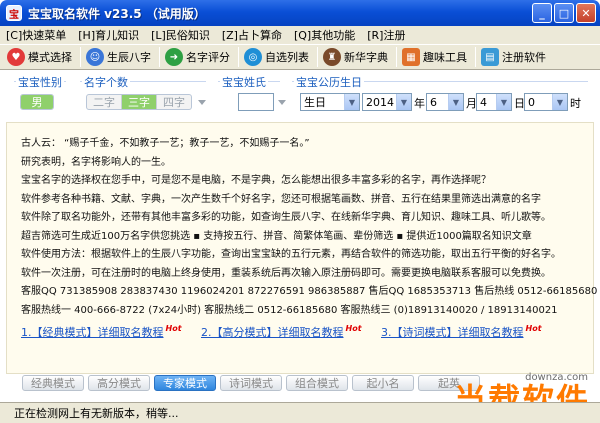  What do you see at coordinates (483, 102) in the screenshot?
I see `day-value: 4` at bounding box center [483, 102].